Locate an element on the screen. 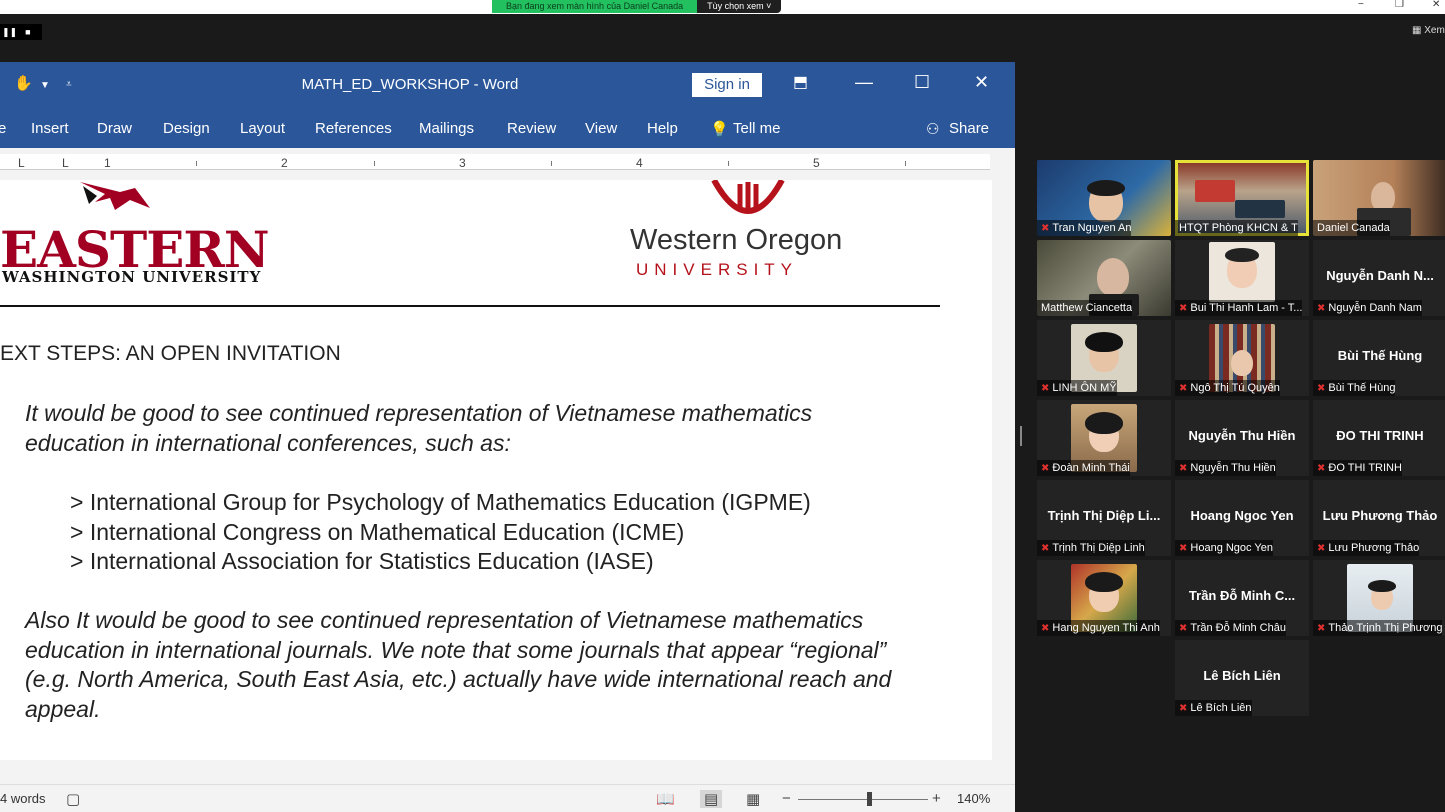 The height and width of the screenshot is (812, 1445). wou-logo-subtitle: UNIVERSITY is located at coordinates (717, 269).